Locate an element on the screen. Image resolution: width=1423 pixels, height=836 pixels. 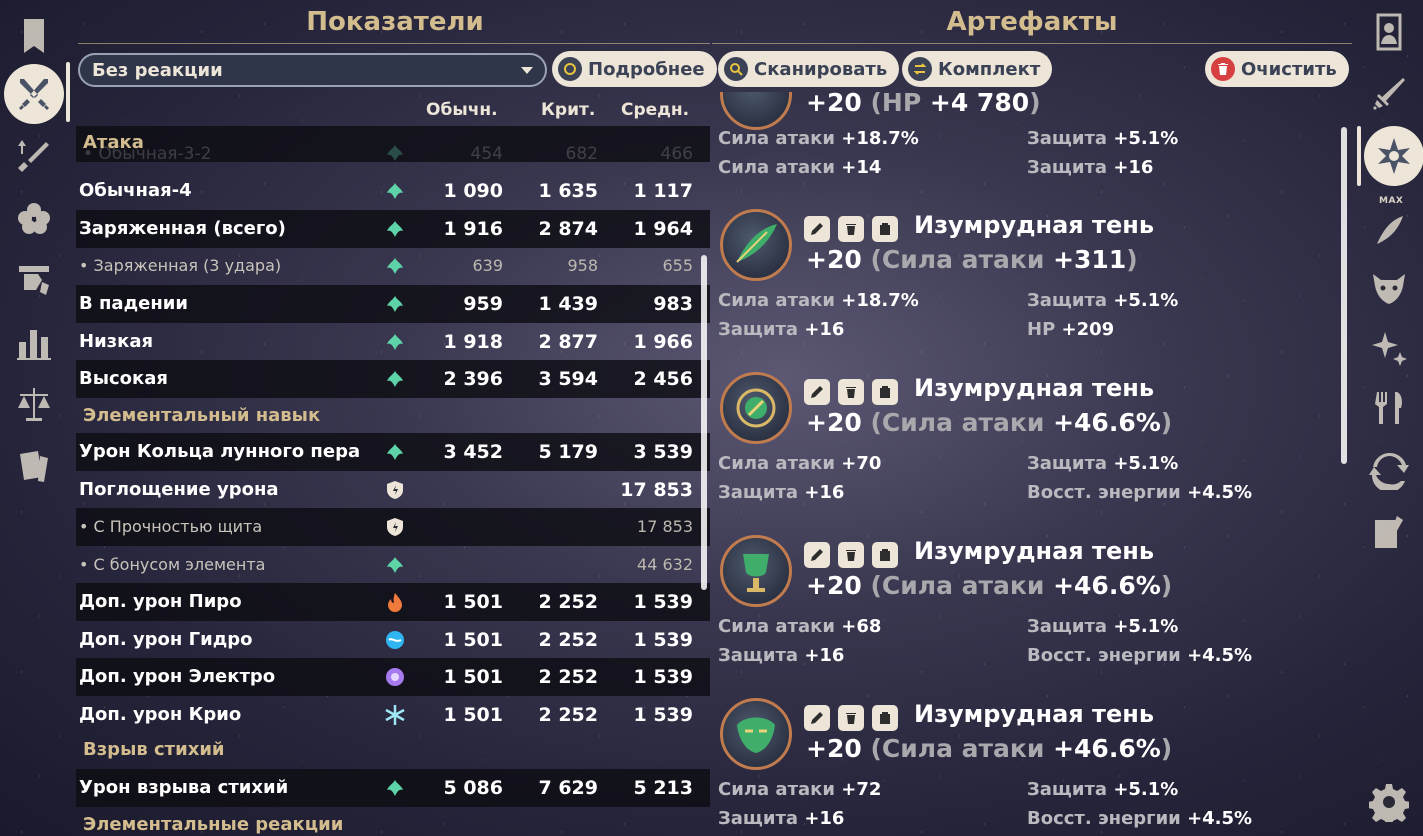
notes-icon is located at coordinates (1389, 532).